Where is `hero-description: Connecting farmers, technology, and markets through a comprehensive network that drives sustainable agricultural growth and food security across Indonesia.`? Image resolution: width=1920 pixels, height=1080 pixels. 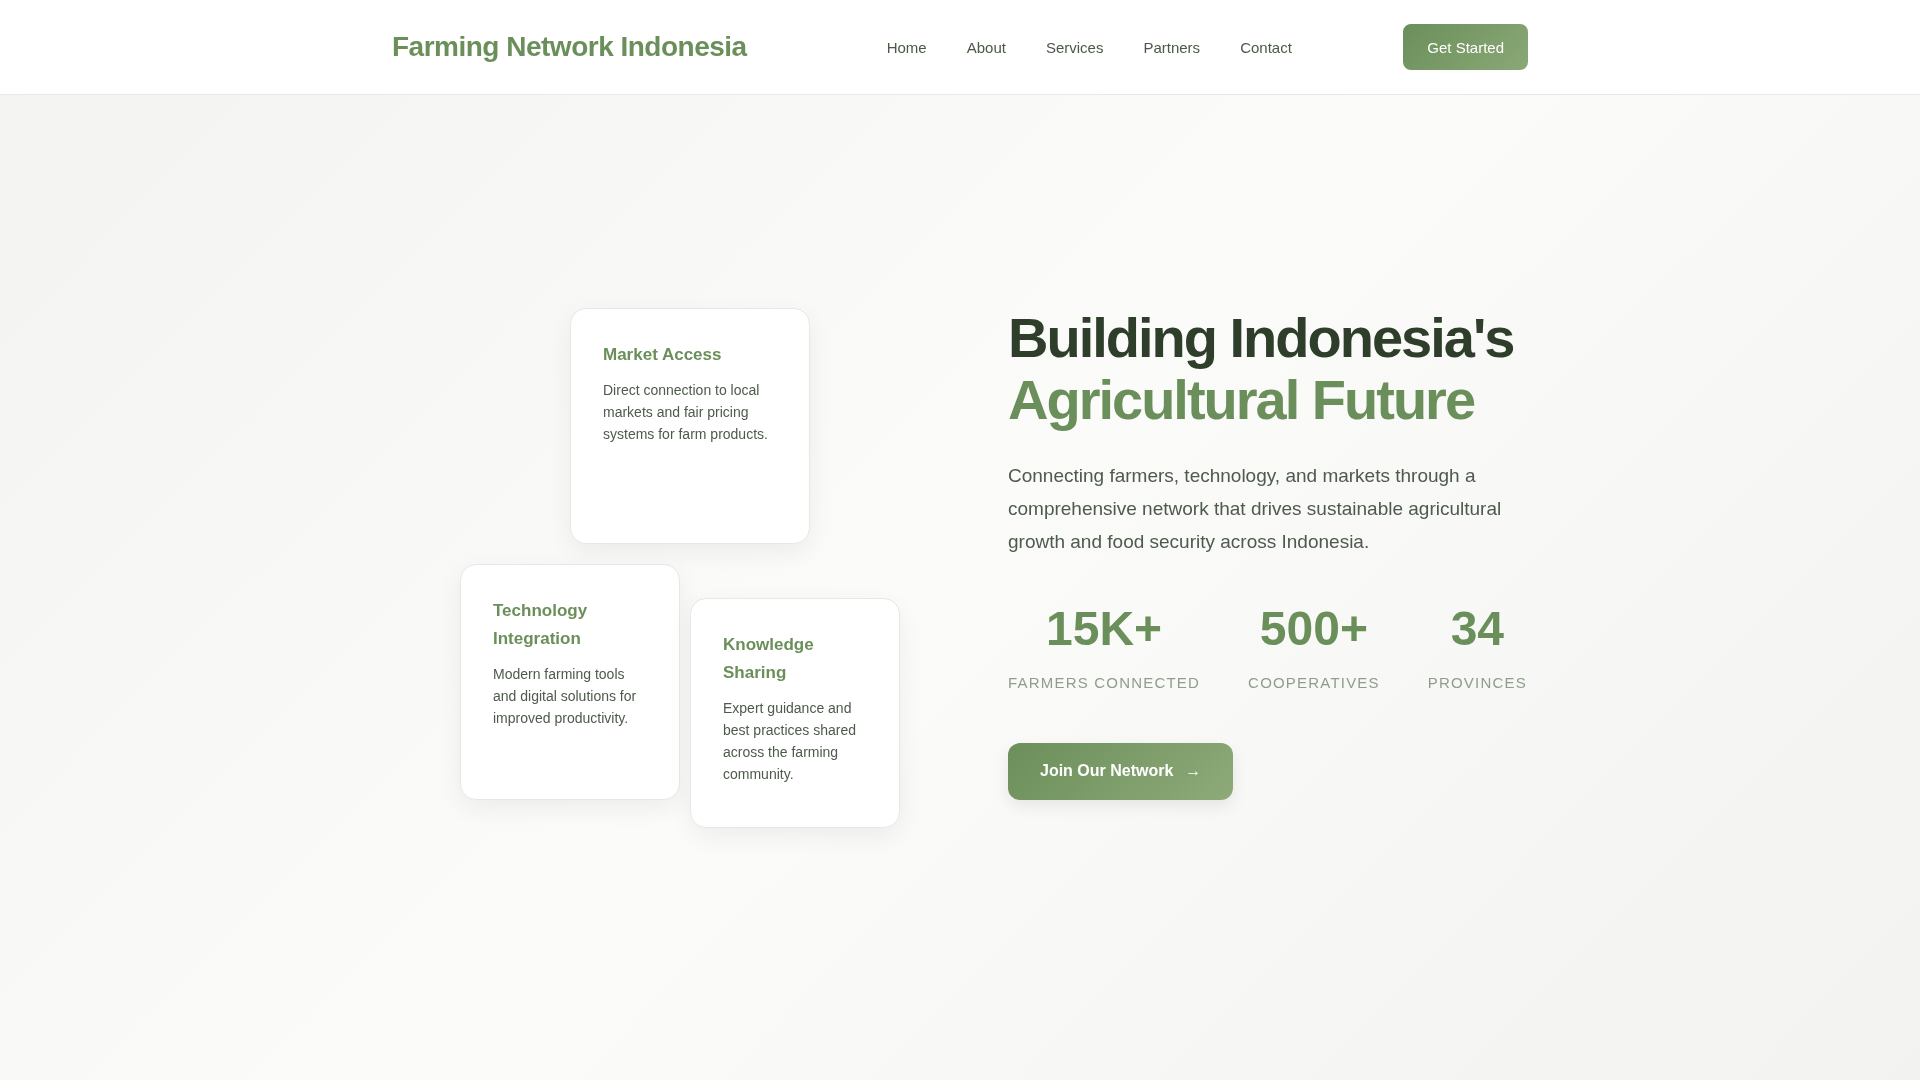
hero-description: Connecting farmers, technology, and markets through a comprehensive network that drives sustainable agricultural growth and food security across Indonesia. is located at coordinates (1255, 508).